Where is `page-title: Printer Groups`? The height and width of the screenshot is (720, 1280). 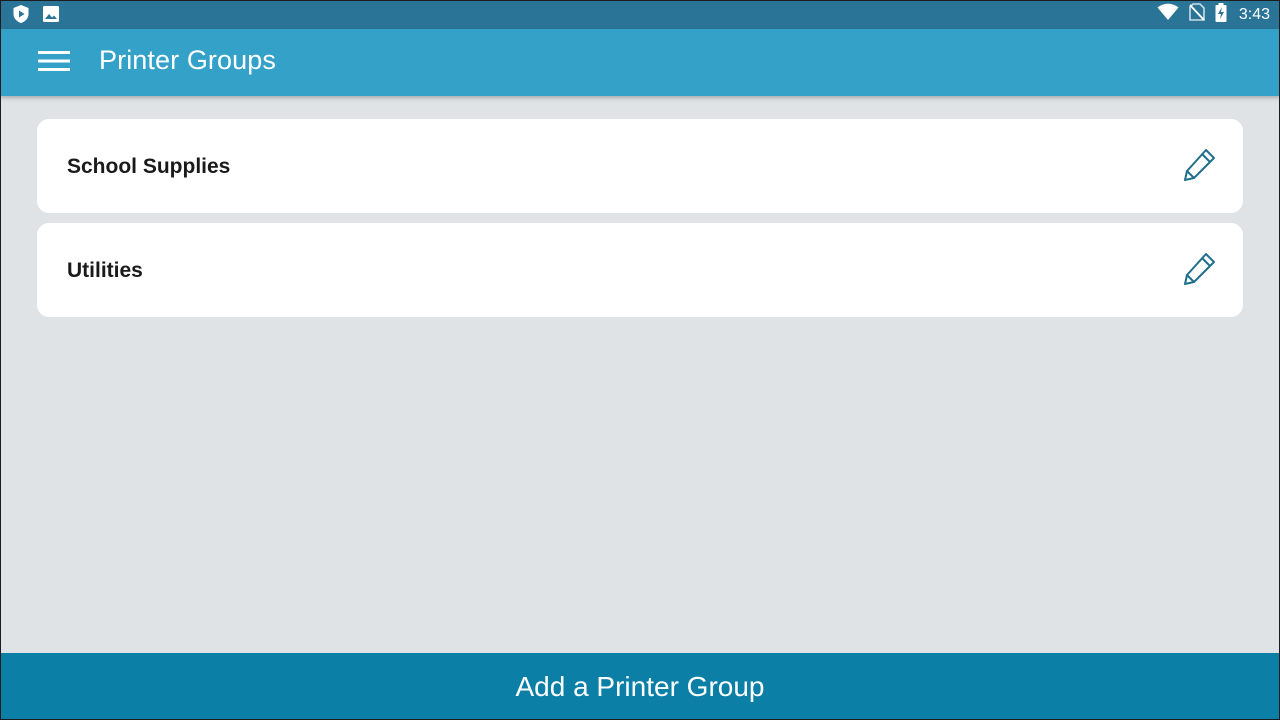
page-title: Printer Groups is located at coordinates (187, 60).